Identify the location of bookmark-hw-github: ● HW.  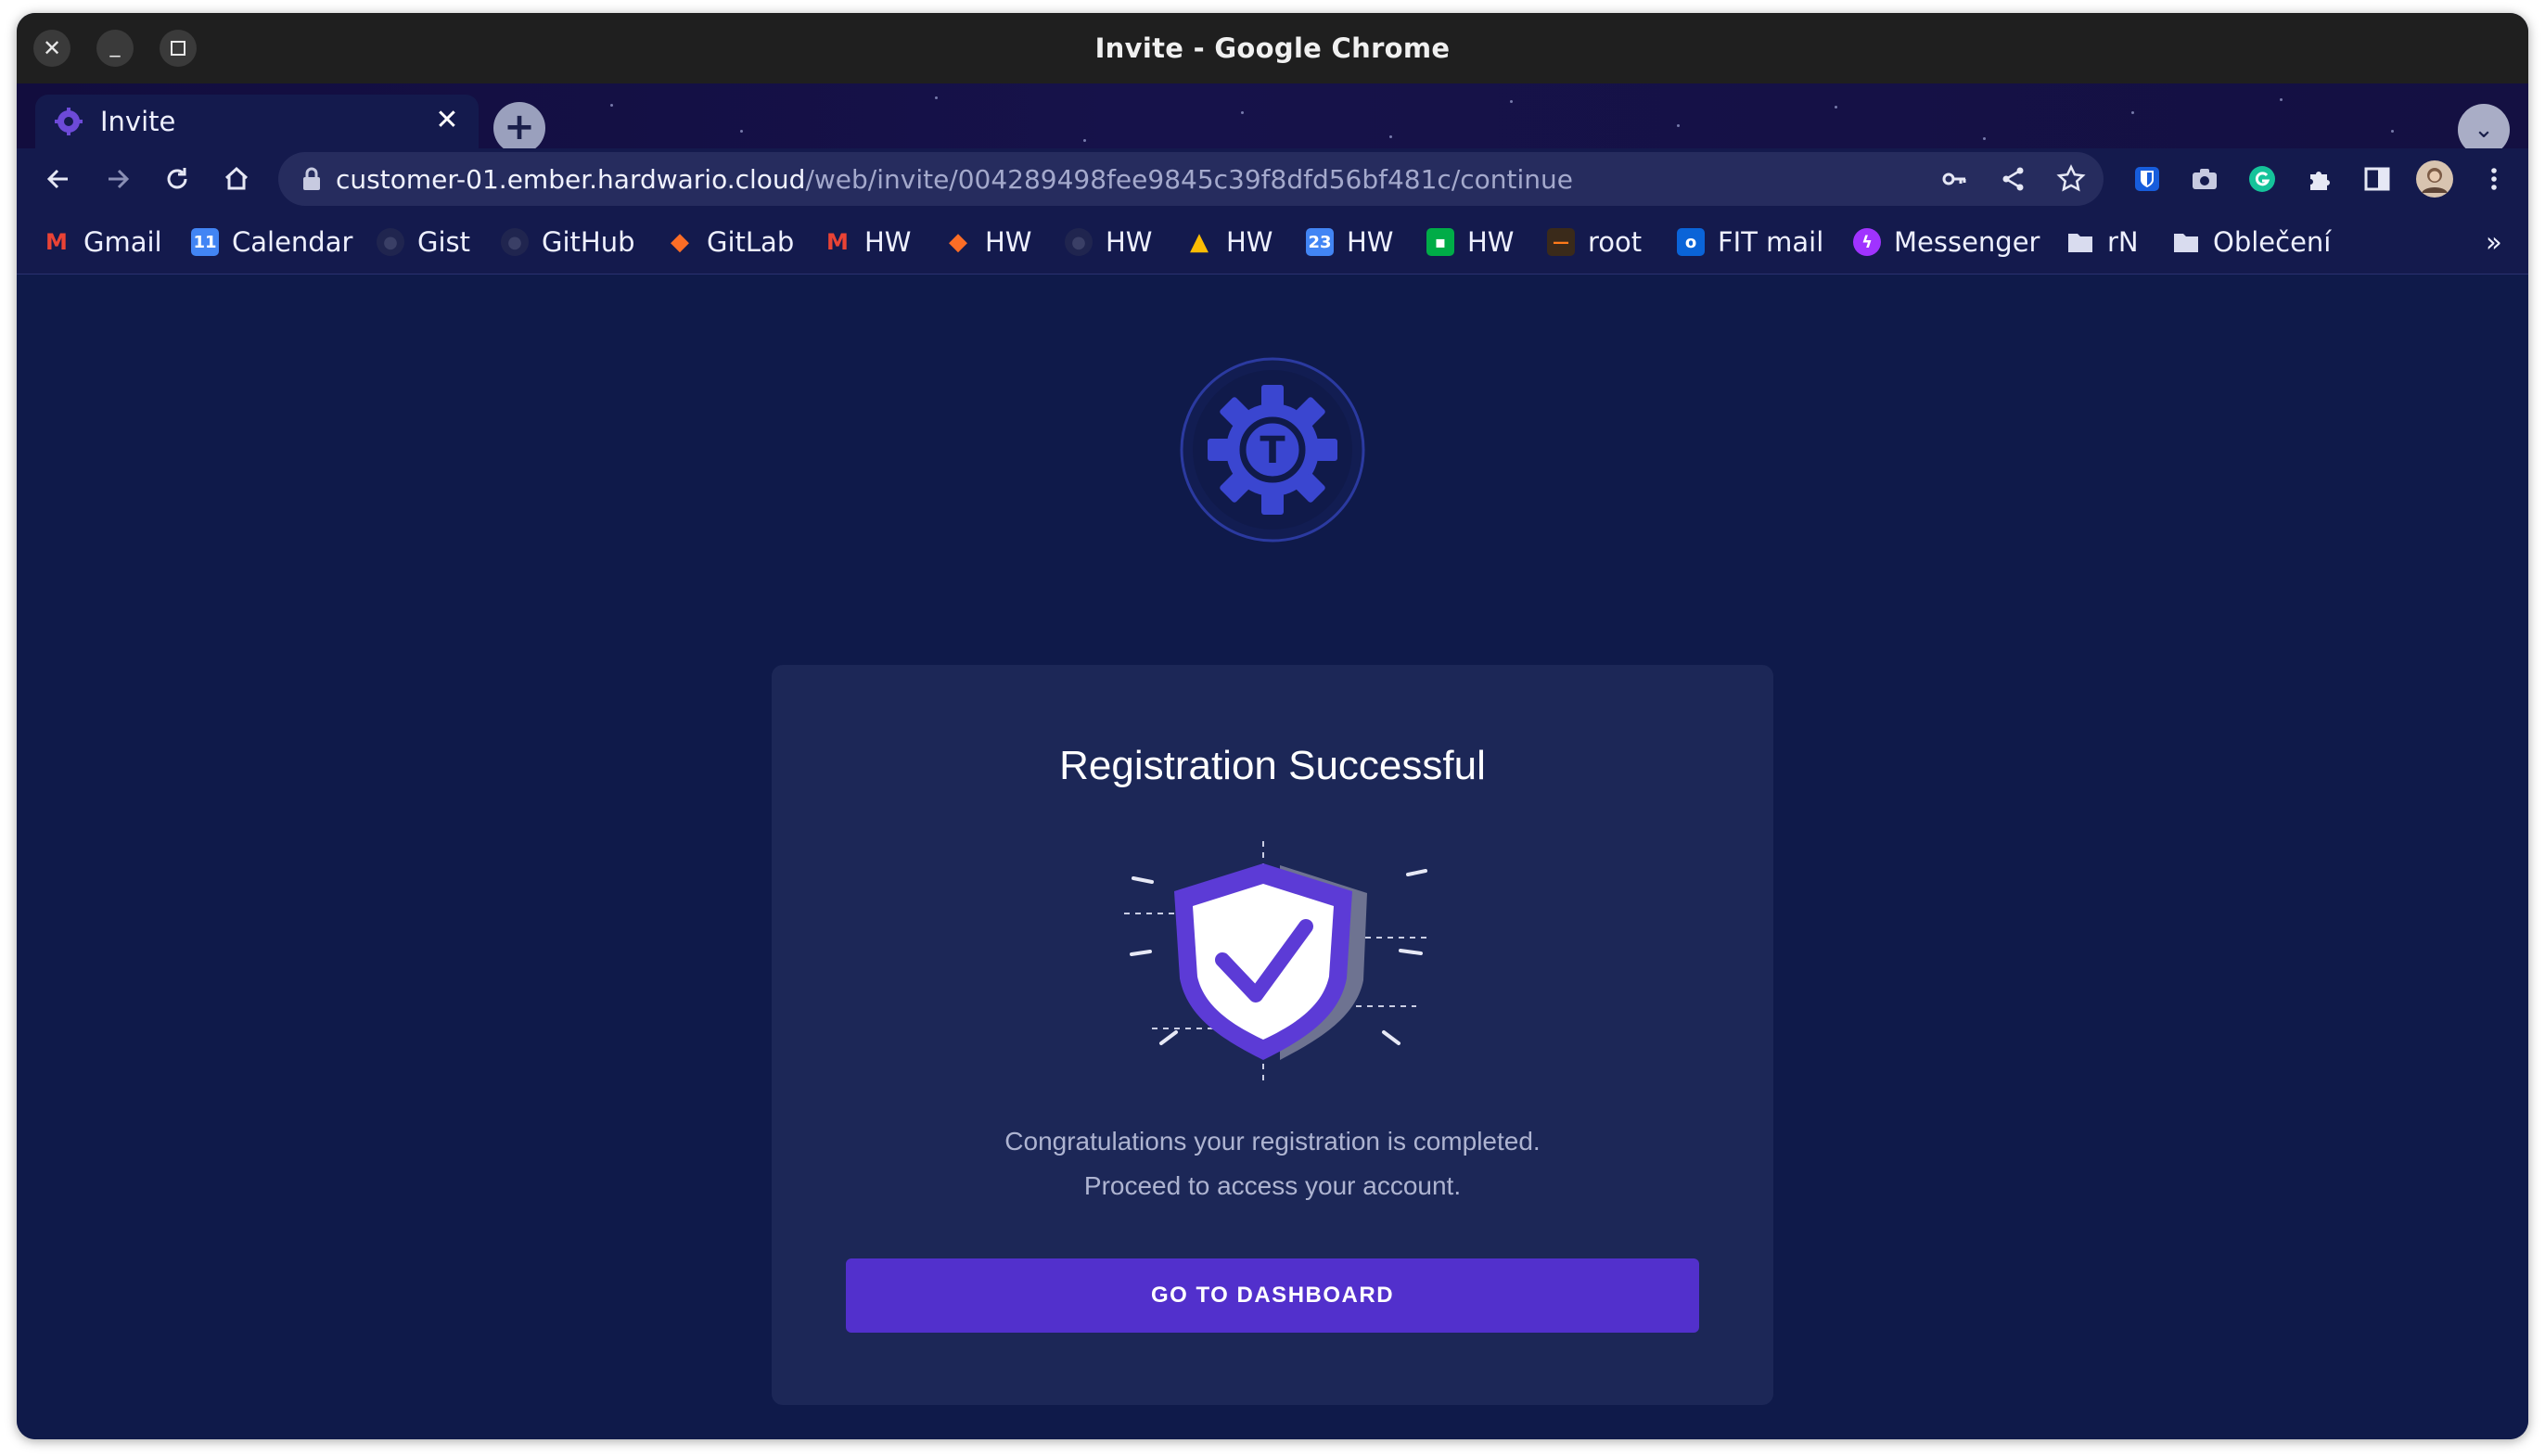
(1108, 242).